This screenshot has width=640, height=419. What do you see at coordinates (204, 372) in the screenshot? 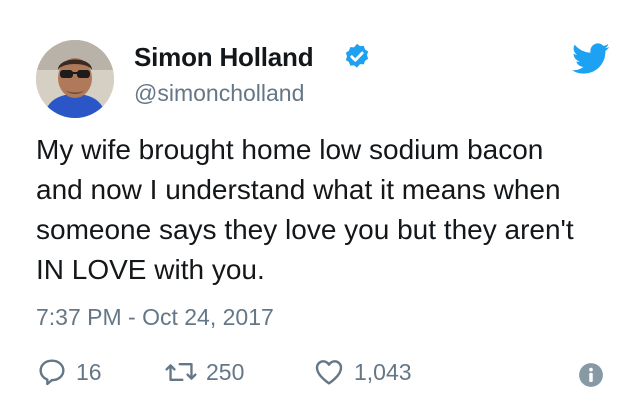
I see `retweet-button: 250` at bounding box center [204, 372].